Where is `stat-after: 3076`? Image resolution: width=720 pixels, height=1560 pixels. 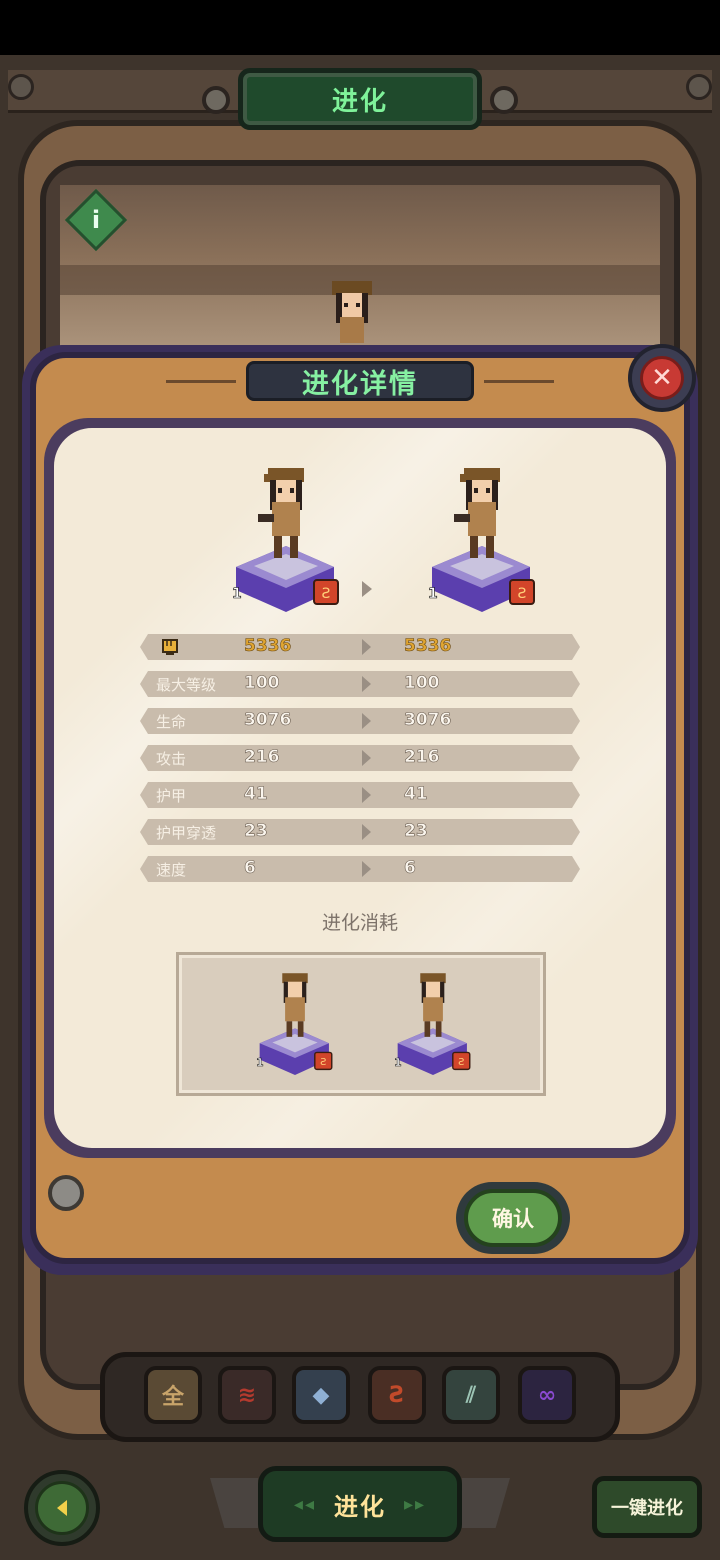 stat-after: 3076 is located at coordinates (428, 720).